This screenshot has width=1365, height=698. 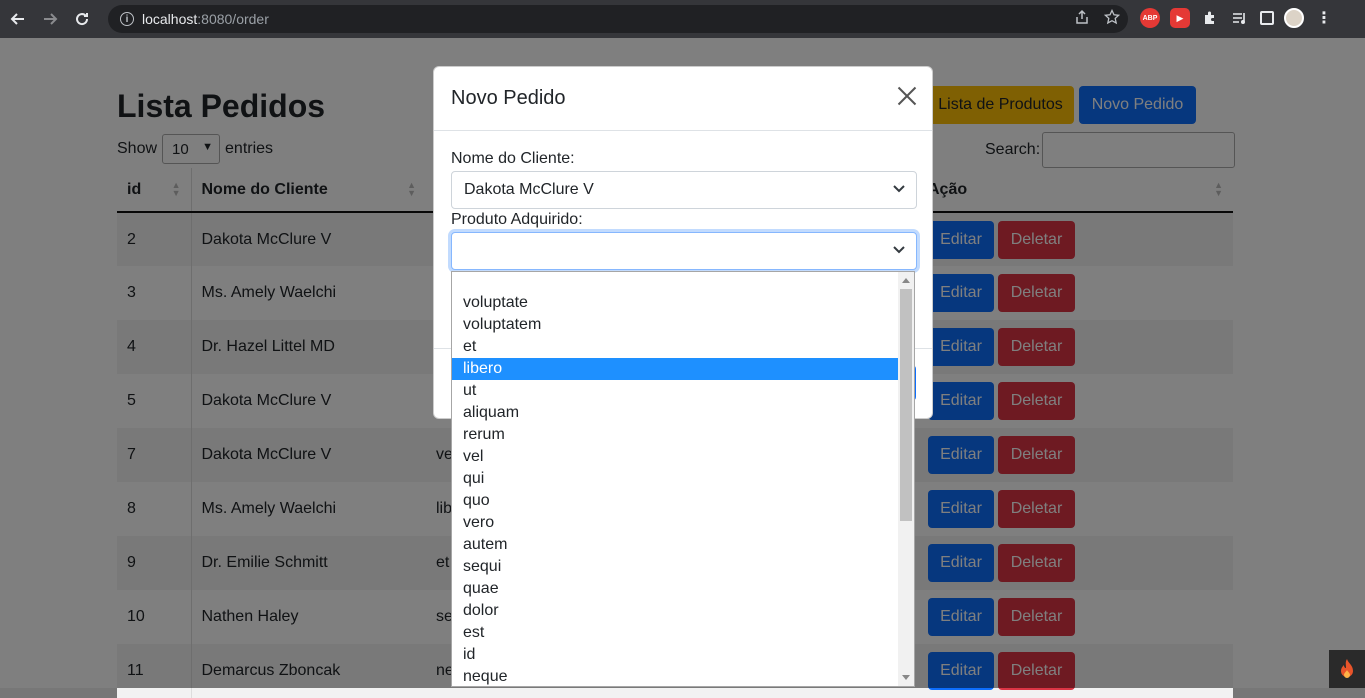 I want to click on avatar, so click(x=1294, y=18).